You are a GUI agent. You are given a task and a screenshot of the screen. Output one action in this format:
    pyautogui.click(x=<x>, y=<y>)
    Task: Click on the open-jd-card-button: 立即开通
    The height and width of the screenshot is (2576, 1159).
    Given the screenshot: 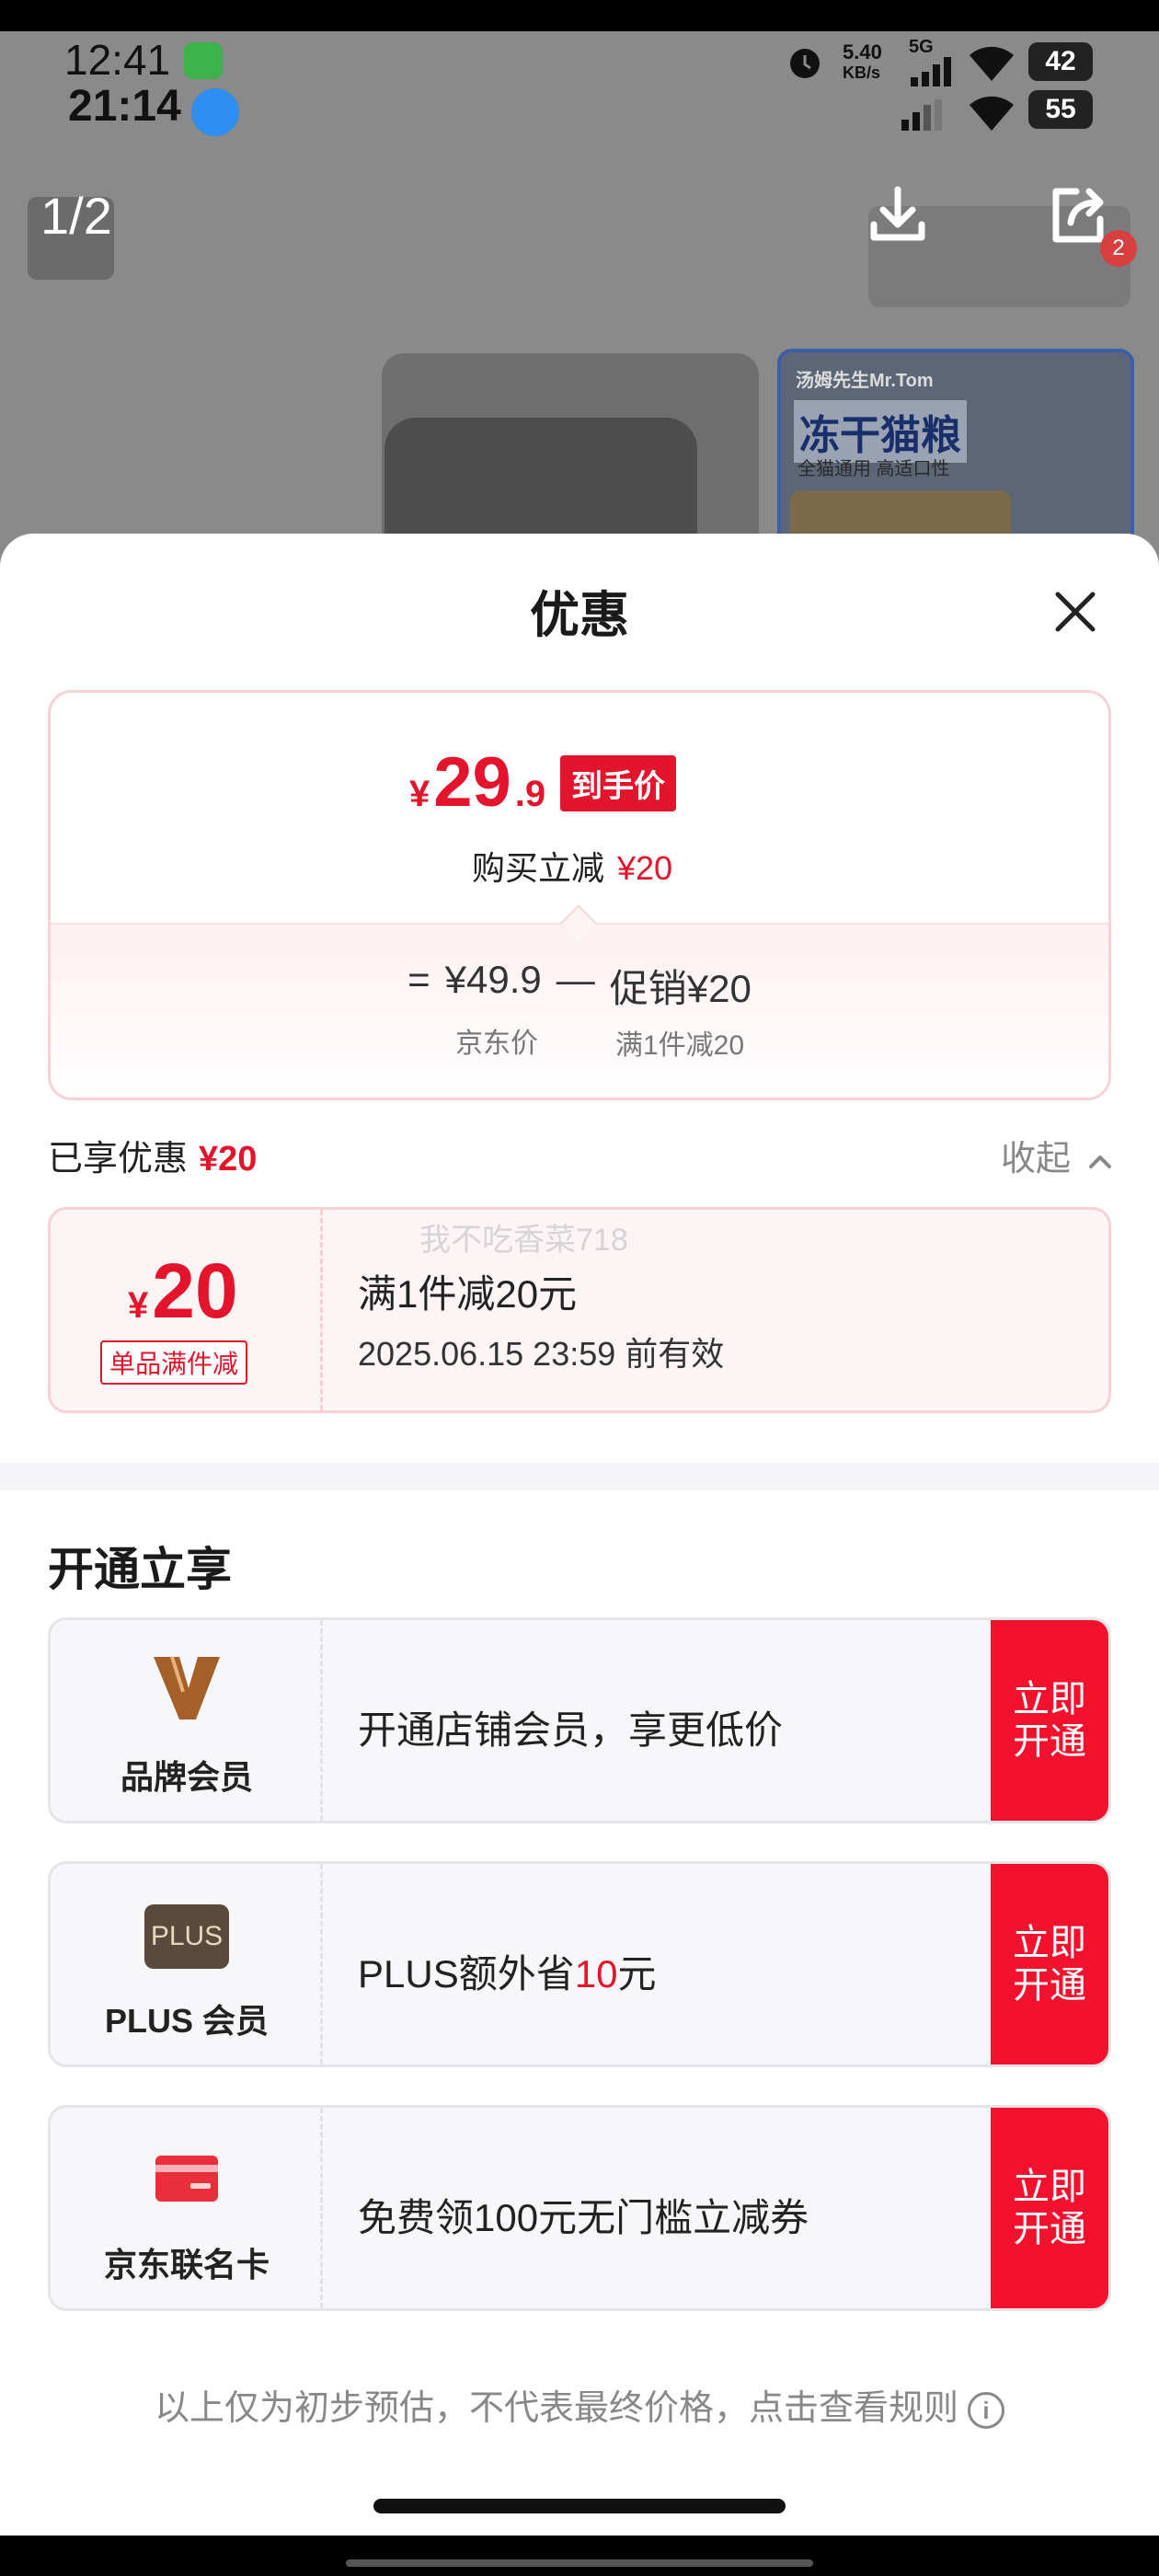 What is the action you would take?
    pyautogui.click(x=1049, y=2208)
    